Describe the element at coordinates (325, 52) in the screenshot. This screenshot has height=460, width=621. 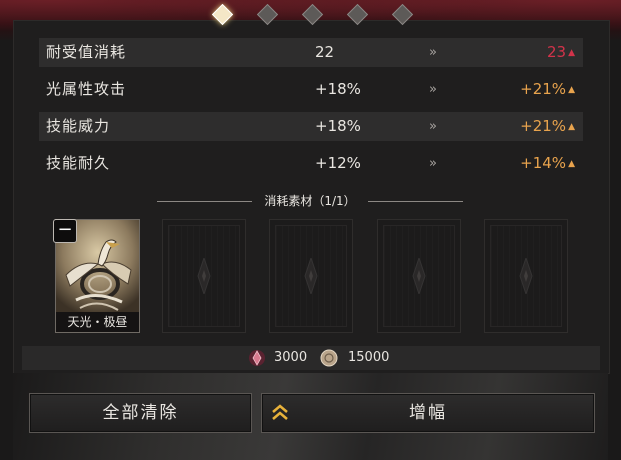
I see `stat-current: 22` at that location.